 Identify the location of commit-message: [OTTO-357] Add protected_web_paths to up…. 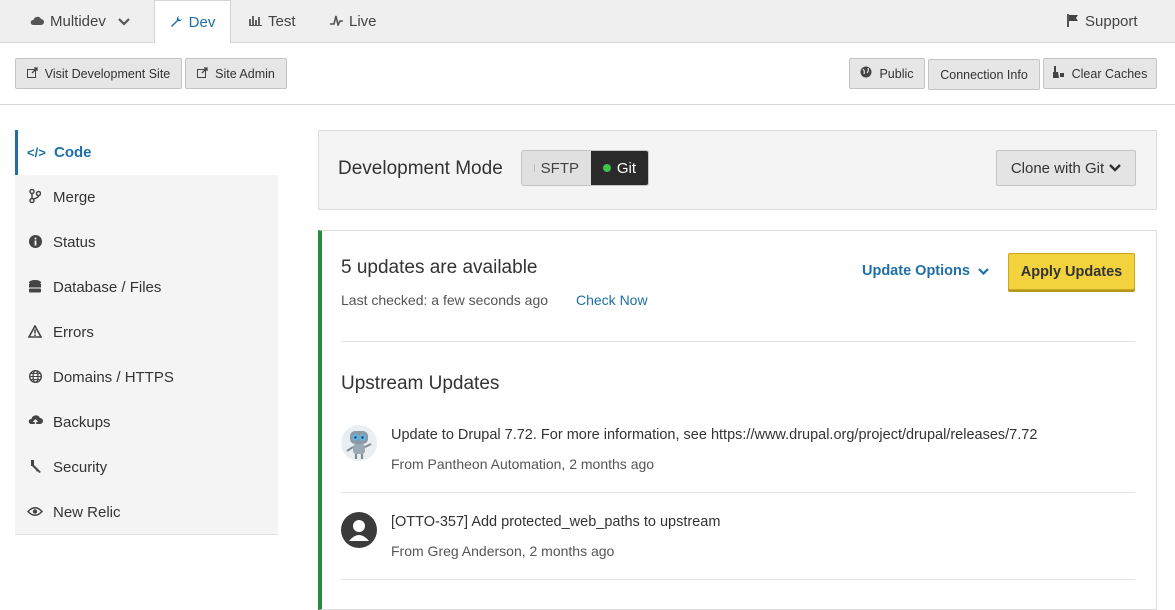
(556, 522).